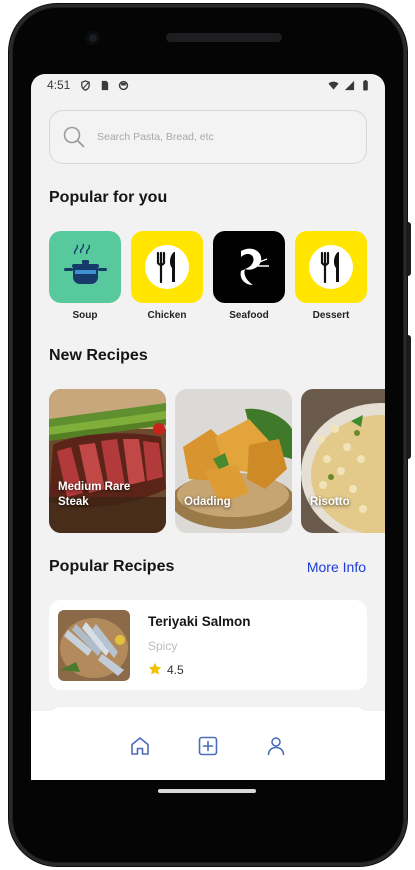 The width and height of the screenshot is (415, 870). What do you see at coordinates (93, 38) in the screenshot?
I see `front-camera` at bounding box center [93, 38].